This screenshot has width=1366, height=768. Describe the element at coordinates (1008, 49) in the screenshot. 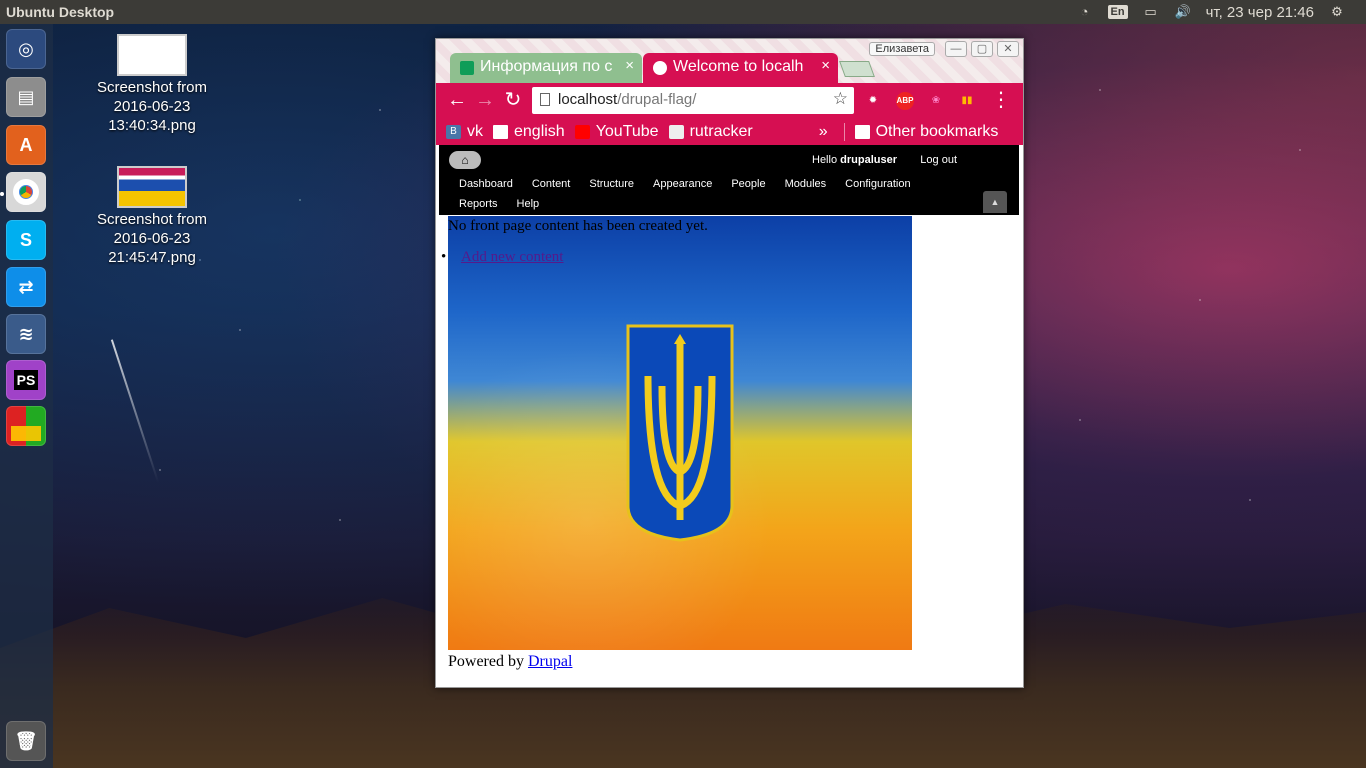

I see `close-button: ✕` at that location.